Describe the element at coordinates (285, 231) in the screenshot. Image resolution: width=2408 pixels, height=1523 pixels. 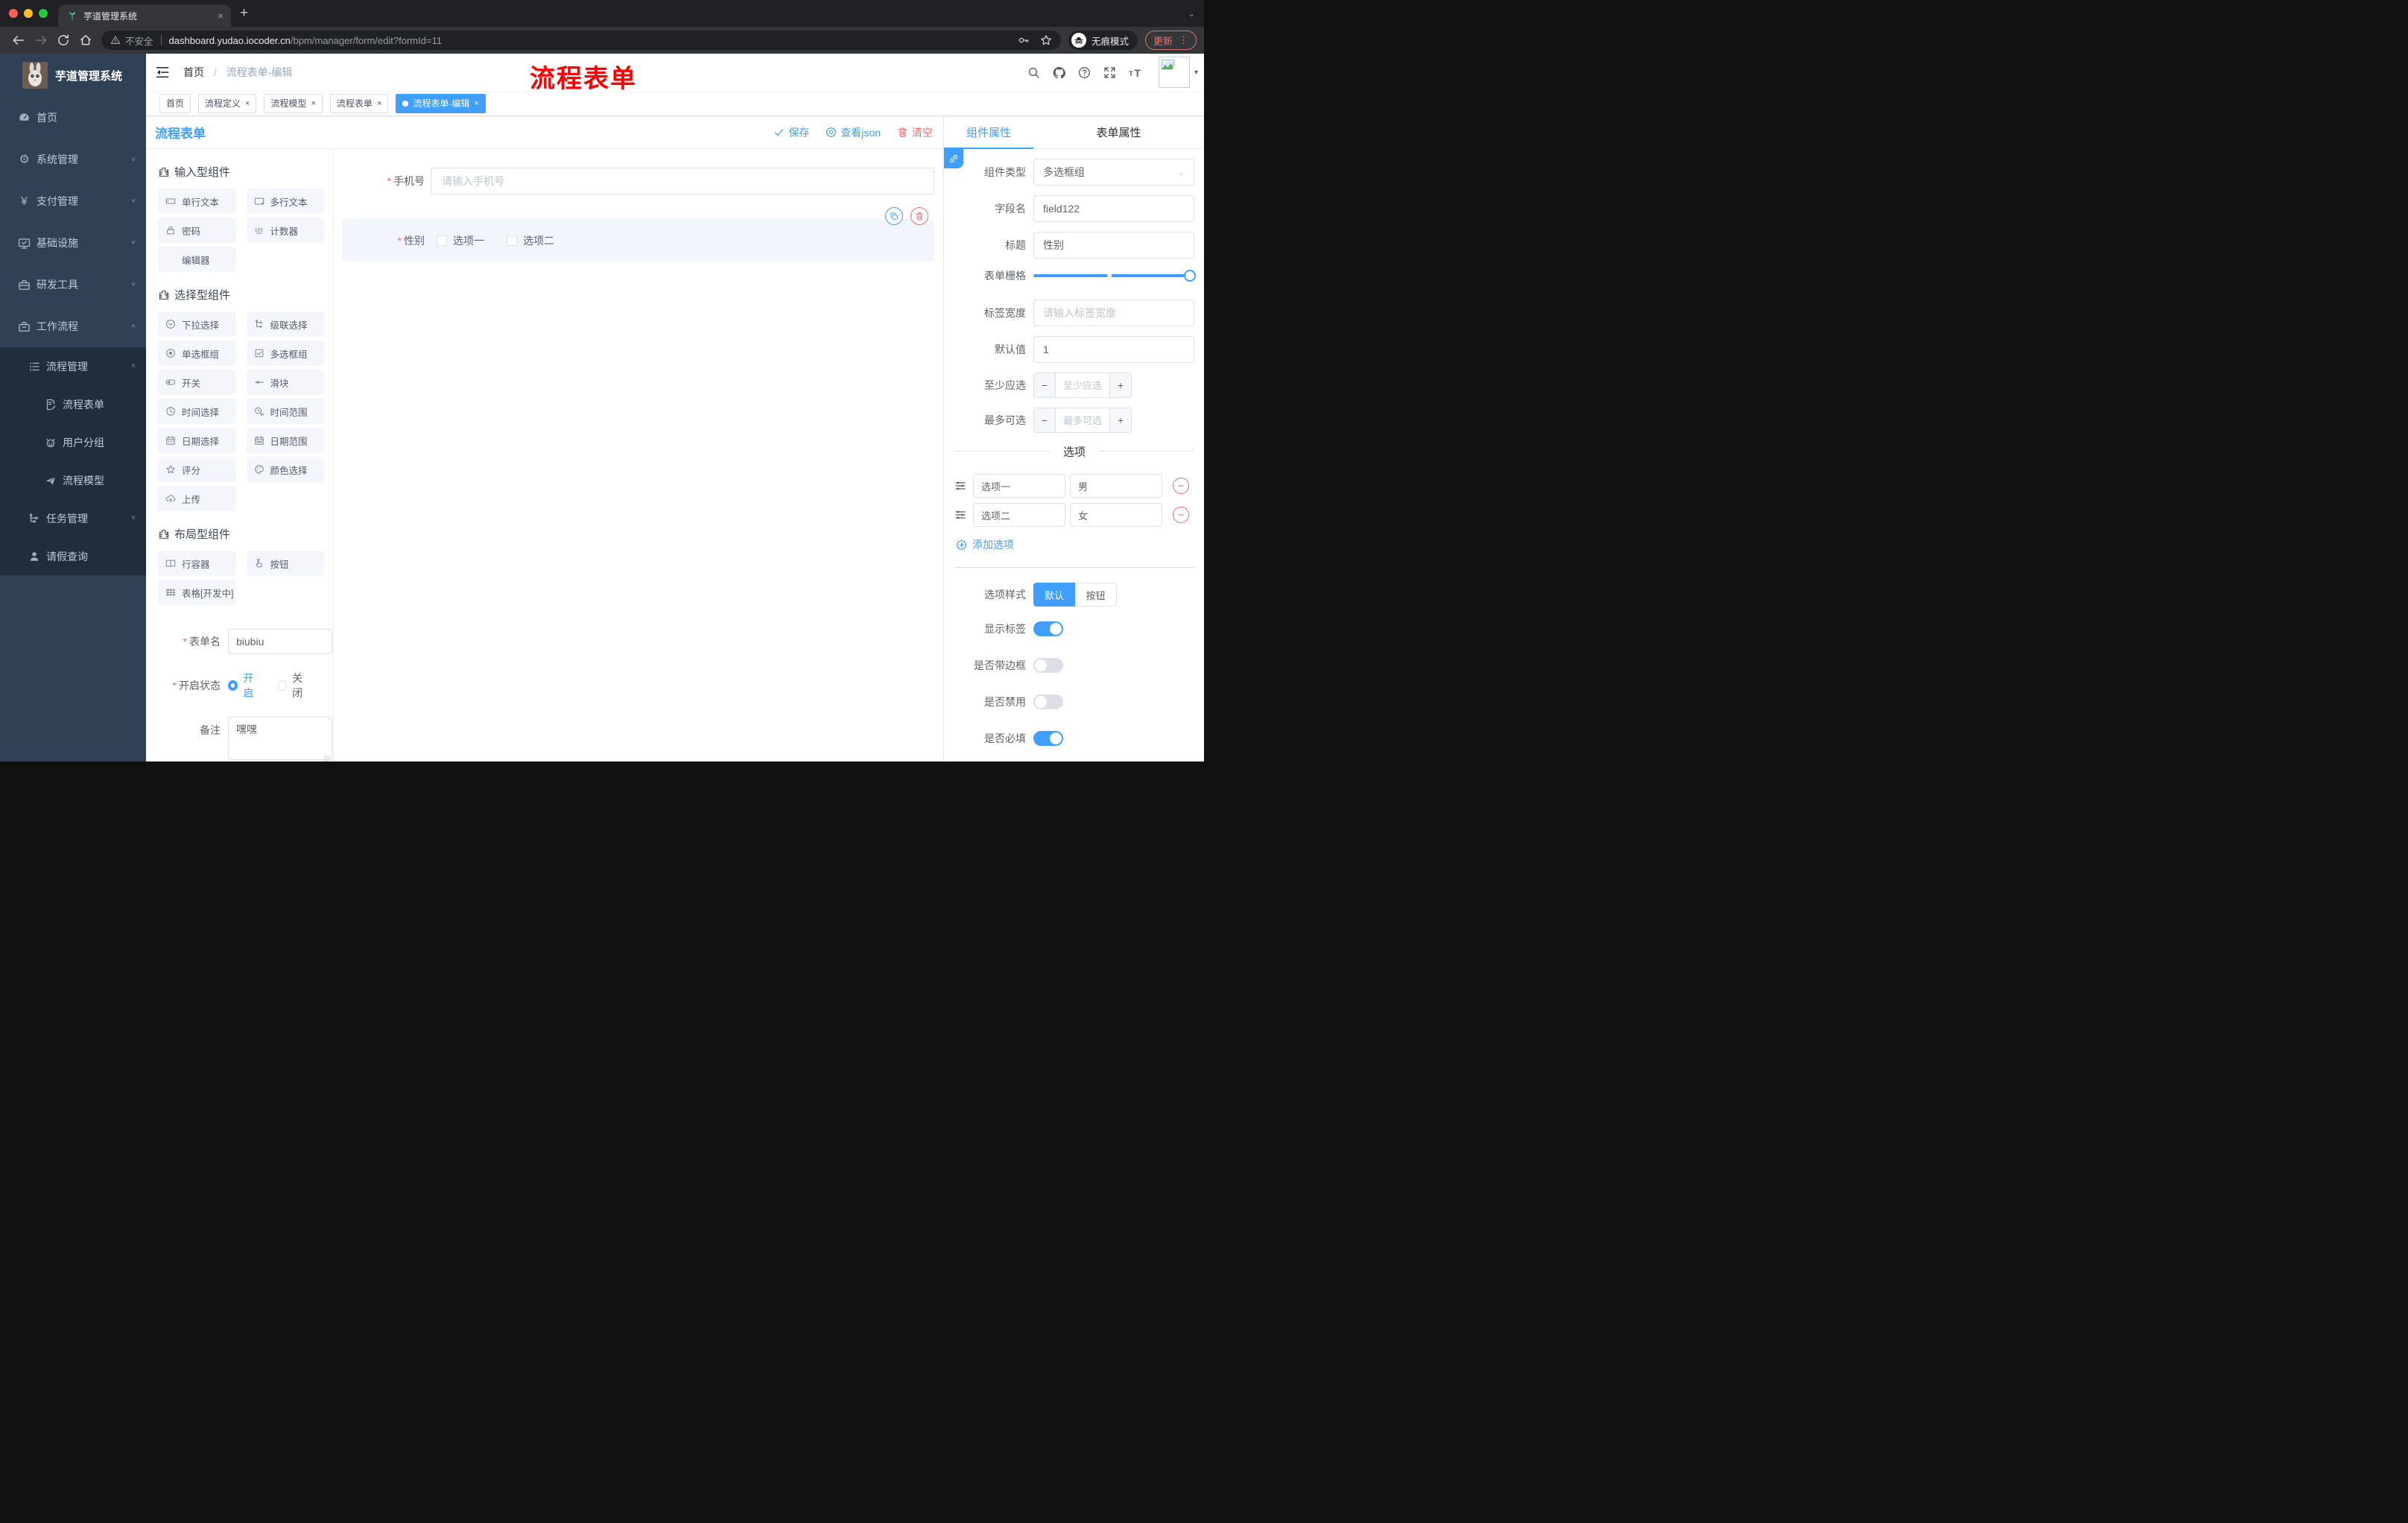
I see `palette-item-counter: 123 计数器` at that location.